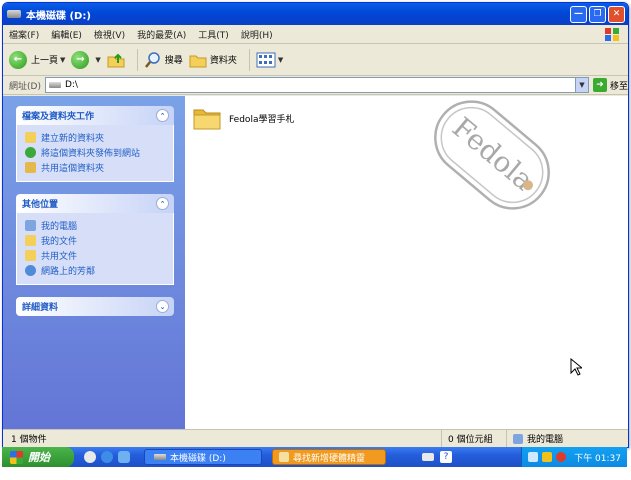  Describe the element at coordinates (40, 308) in the screenshot. I see `details-title: 詳細資料` at that location.